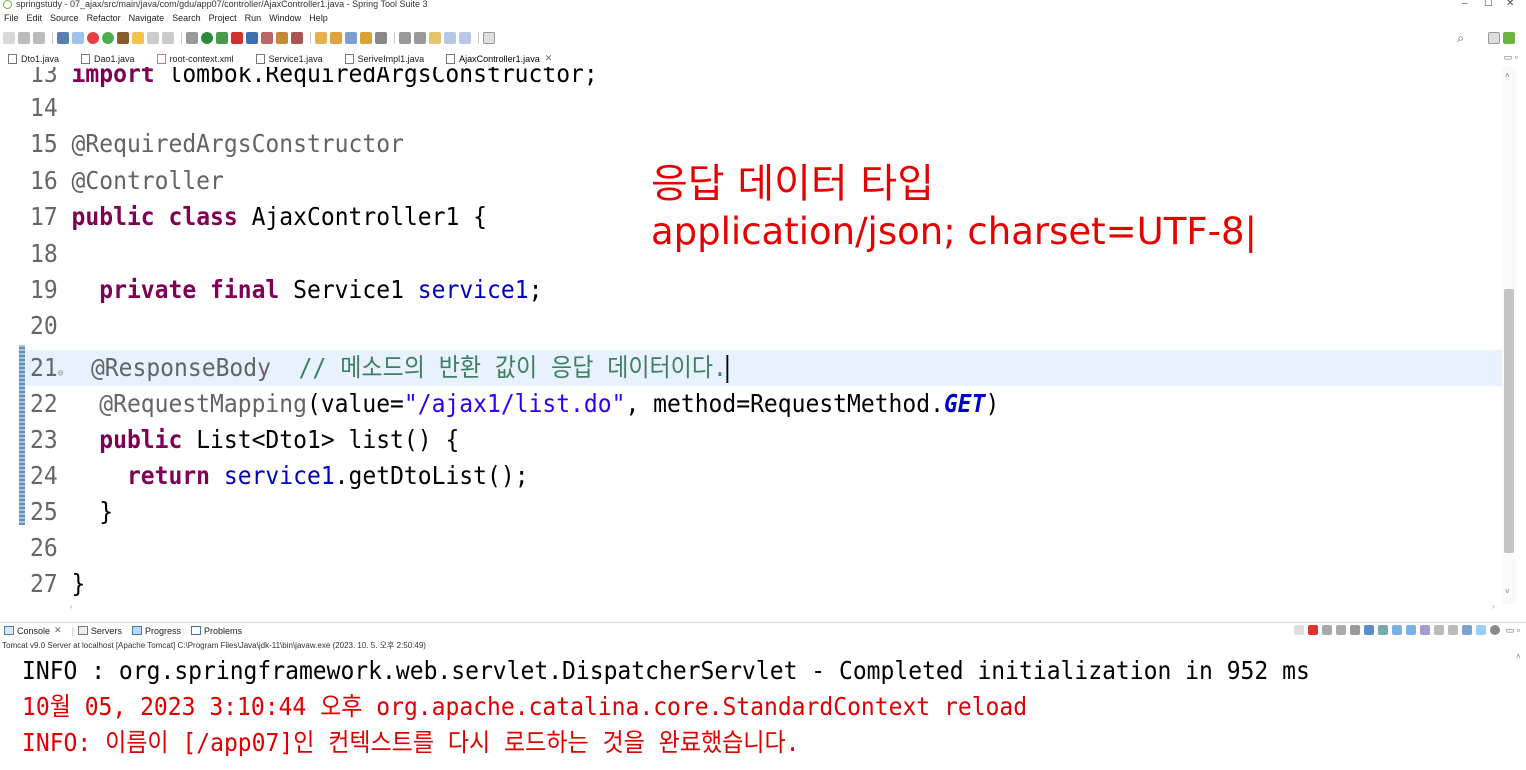  Describe the element at coordinates (384, 58) in the screenshot. I see `tab-seriveimpl1-java: SeriveImpl1.java` at that location.